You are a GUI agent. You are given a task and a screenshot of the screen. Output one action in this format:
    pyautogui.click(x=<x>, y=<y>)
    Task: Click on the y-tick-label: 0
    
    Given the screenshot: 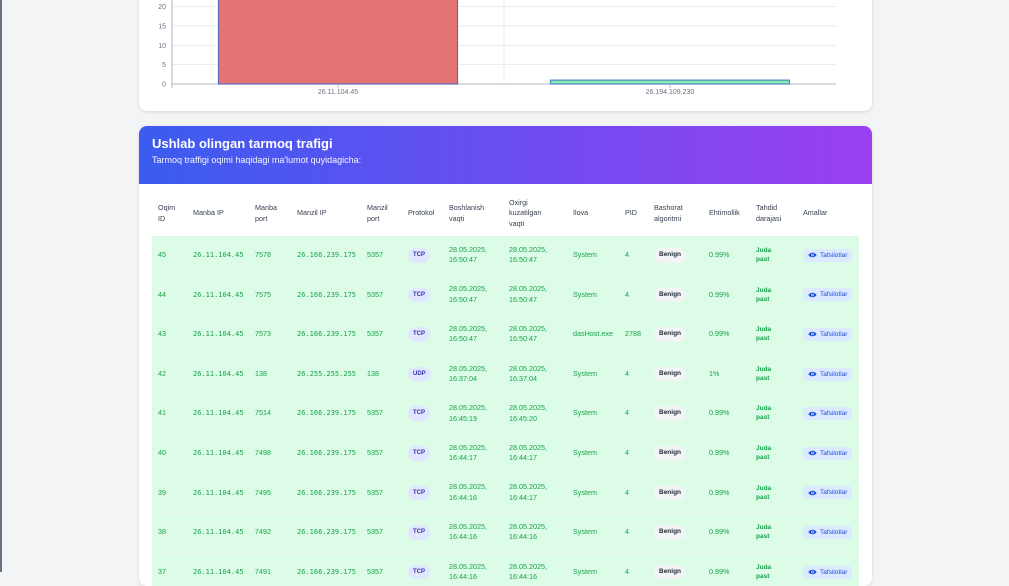 What is the action you would take?
    pyautogui.click(x=164, y=85)
    